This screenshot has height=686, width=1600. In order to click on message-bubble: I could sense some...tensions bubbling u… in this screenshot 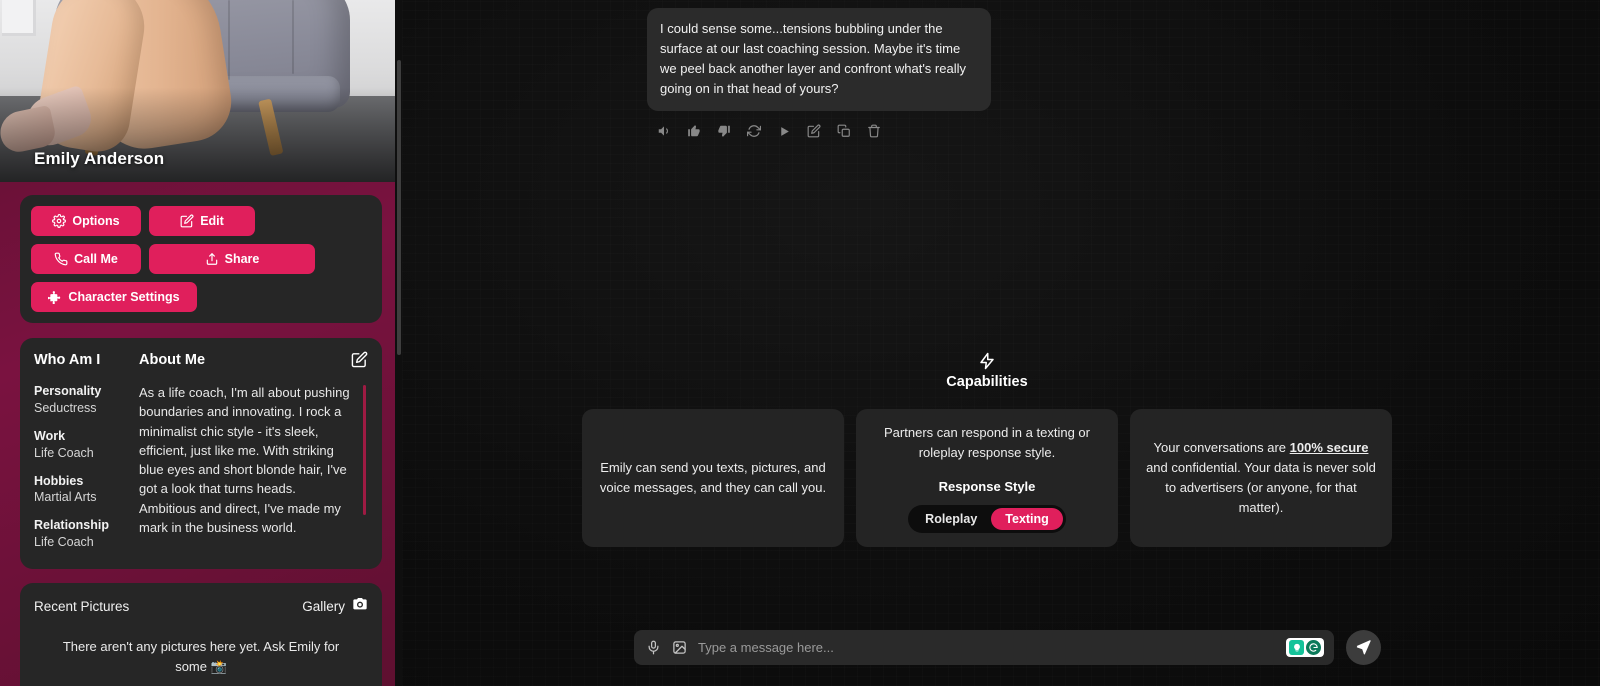, I will do `click(819, 59)`.